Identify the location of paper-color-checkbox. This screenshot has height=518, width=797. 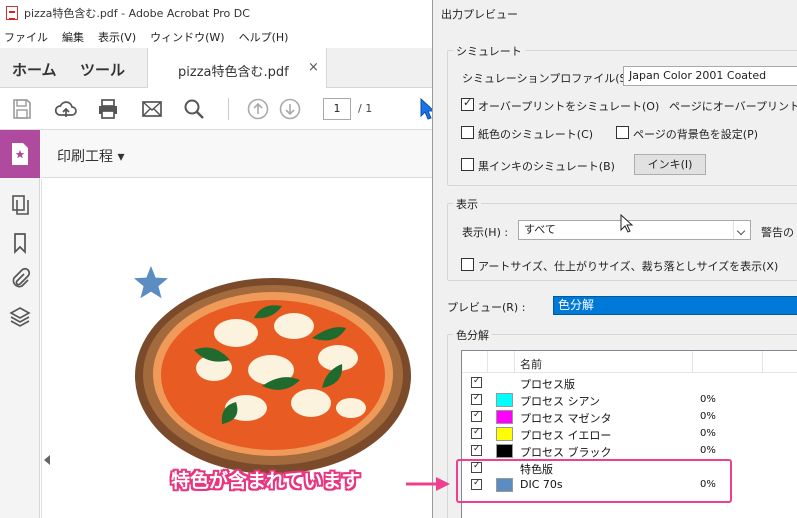
(467, 132).